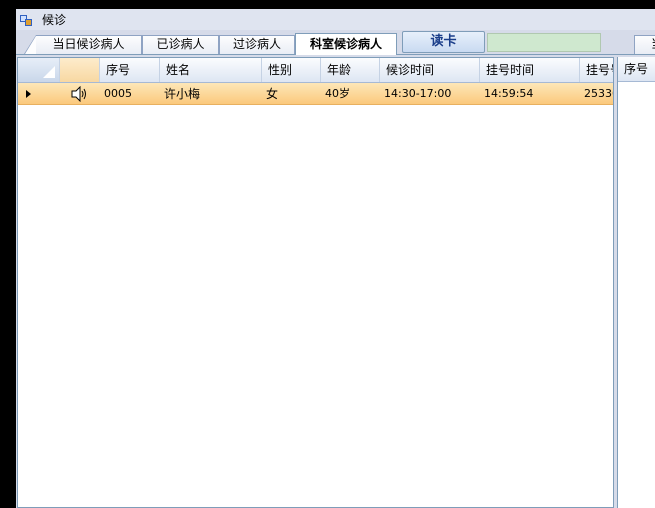 The height and width of the screenshot is (508, 655). Describe the element at coordinates (596, 70) in the screenshot. I see `header-reg-no: 挂号号` at that location.